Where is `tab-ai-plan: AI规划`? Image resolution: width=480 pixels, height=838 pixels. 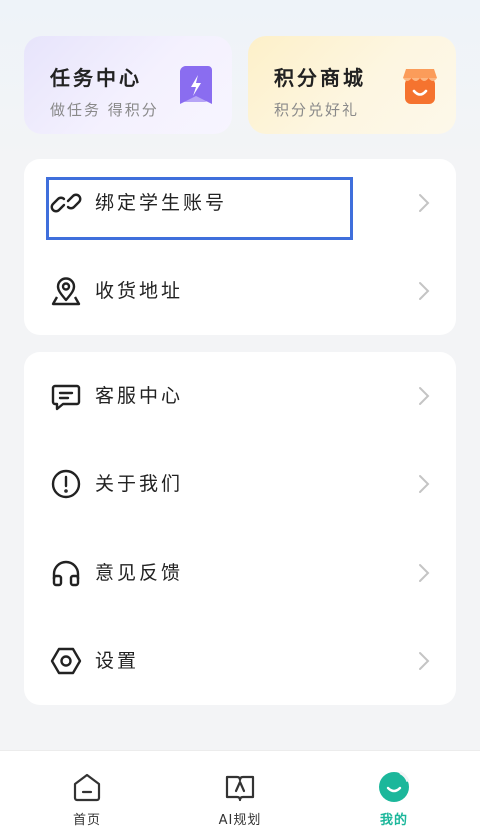
tab-ai-plan: AI规划 is located at coordinates (240, 794).